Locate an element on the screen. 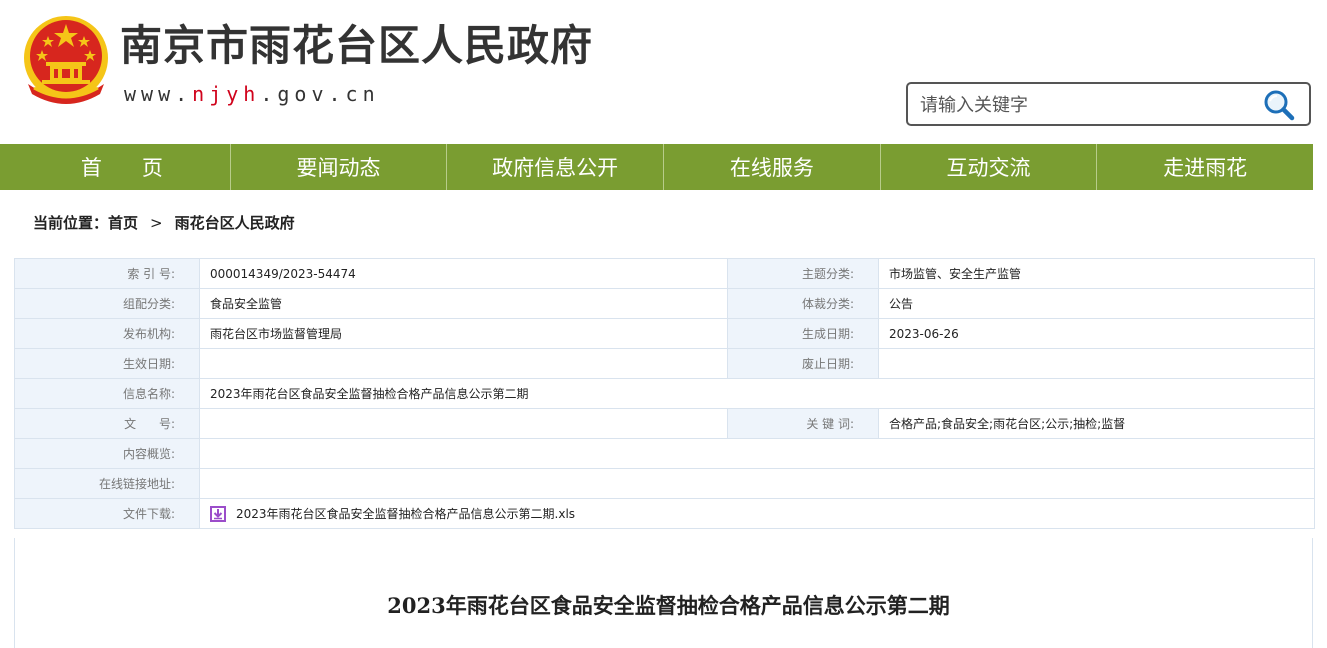 This screenshot has width=1327, height=648. table-row: 内容概览: is located at coordinates (664, 453).